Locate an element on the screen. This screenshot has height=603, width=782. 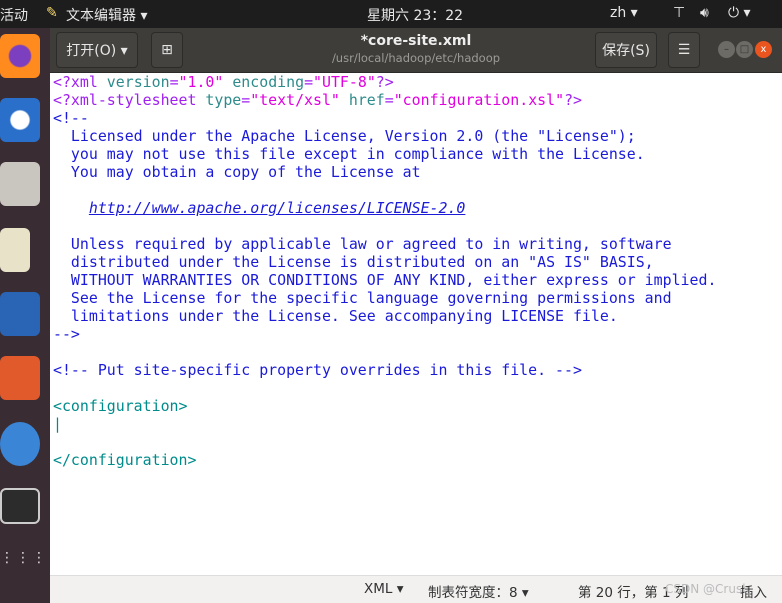
apps-grid-icon: ⋮⋮⋮ is located at coordinates (23, 572).